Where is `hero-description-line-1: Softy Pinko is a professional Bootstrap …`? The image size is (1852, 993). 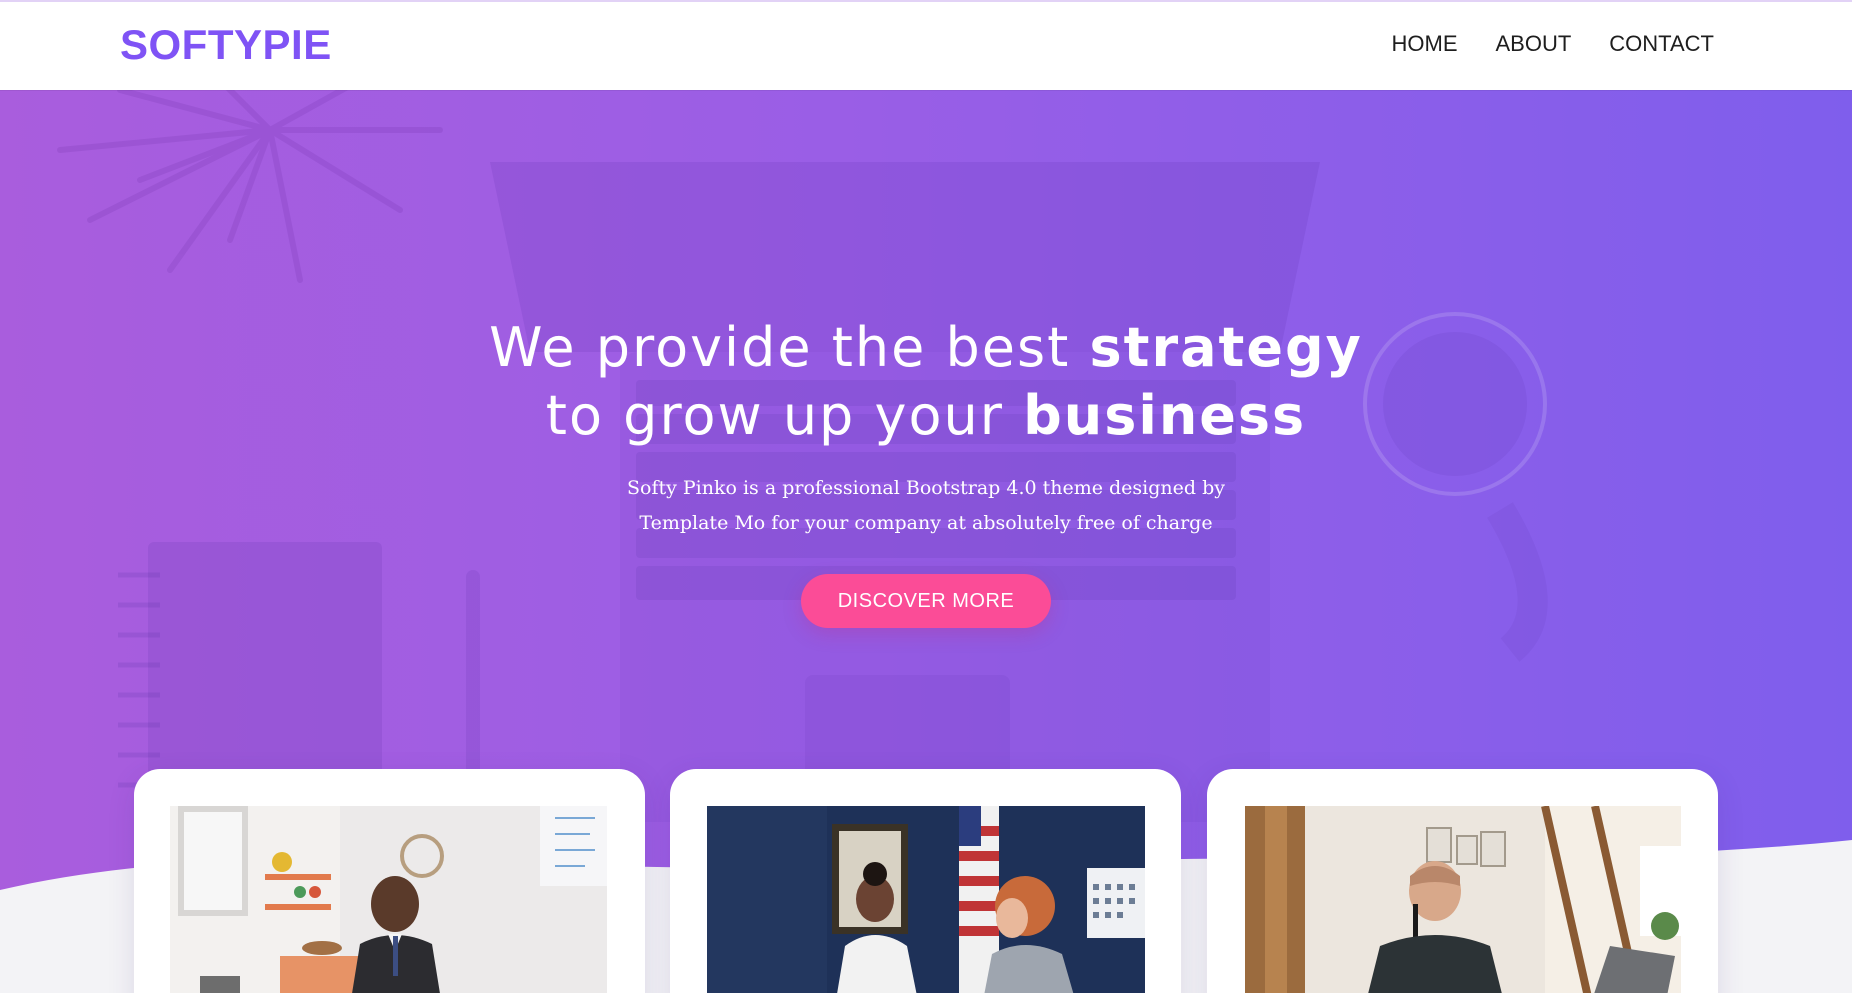 hero-description-line-1: Softy Pinko is a professional Bootstrap … is located at coordinates (926, 488).